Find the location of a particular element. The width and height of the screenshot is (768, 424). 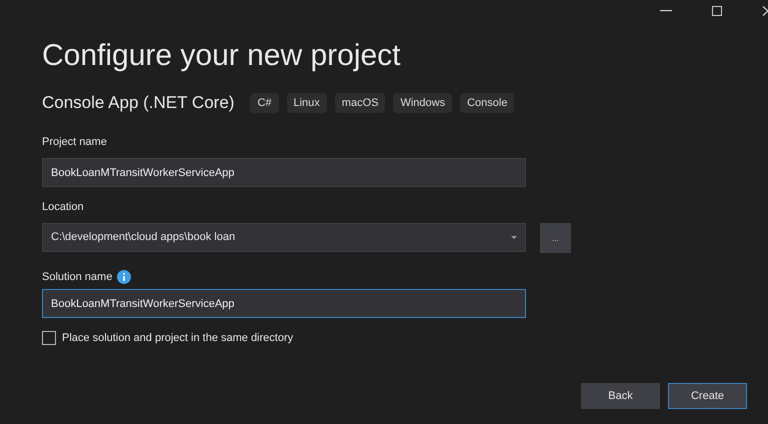

dialog-button: Create is located at coordinates (707, 396).